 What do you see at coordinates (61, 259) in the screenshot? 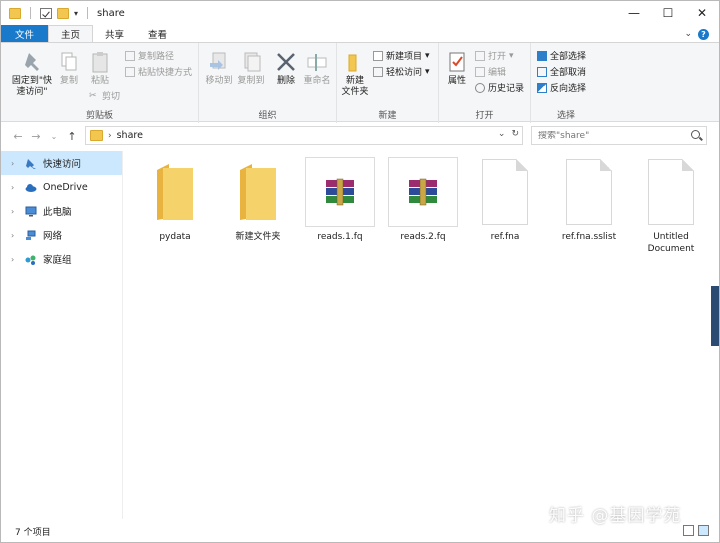
I see `sidebar-item-homegroup: › 家庭组` at bounding box center [61, 259].